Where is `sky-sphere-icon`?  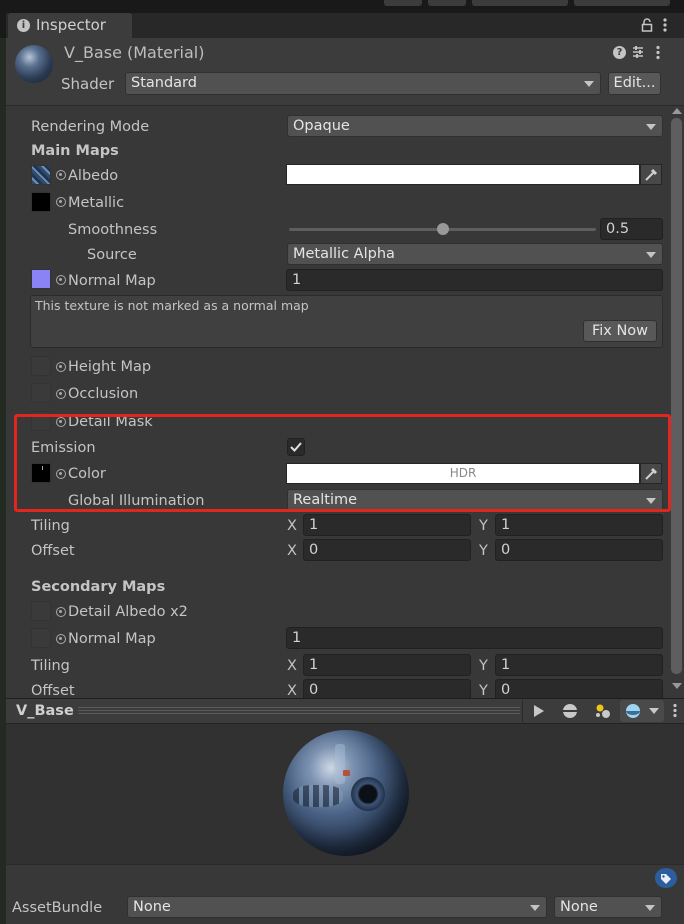 sky-sphere-icon is located at coordinates (633, 711).